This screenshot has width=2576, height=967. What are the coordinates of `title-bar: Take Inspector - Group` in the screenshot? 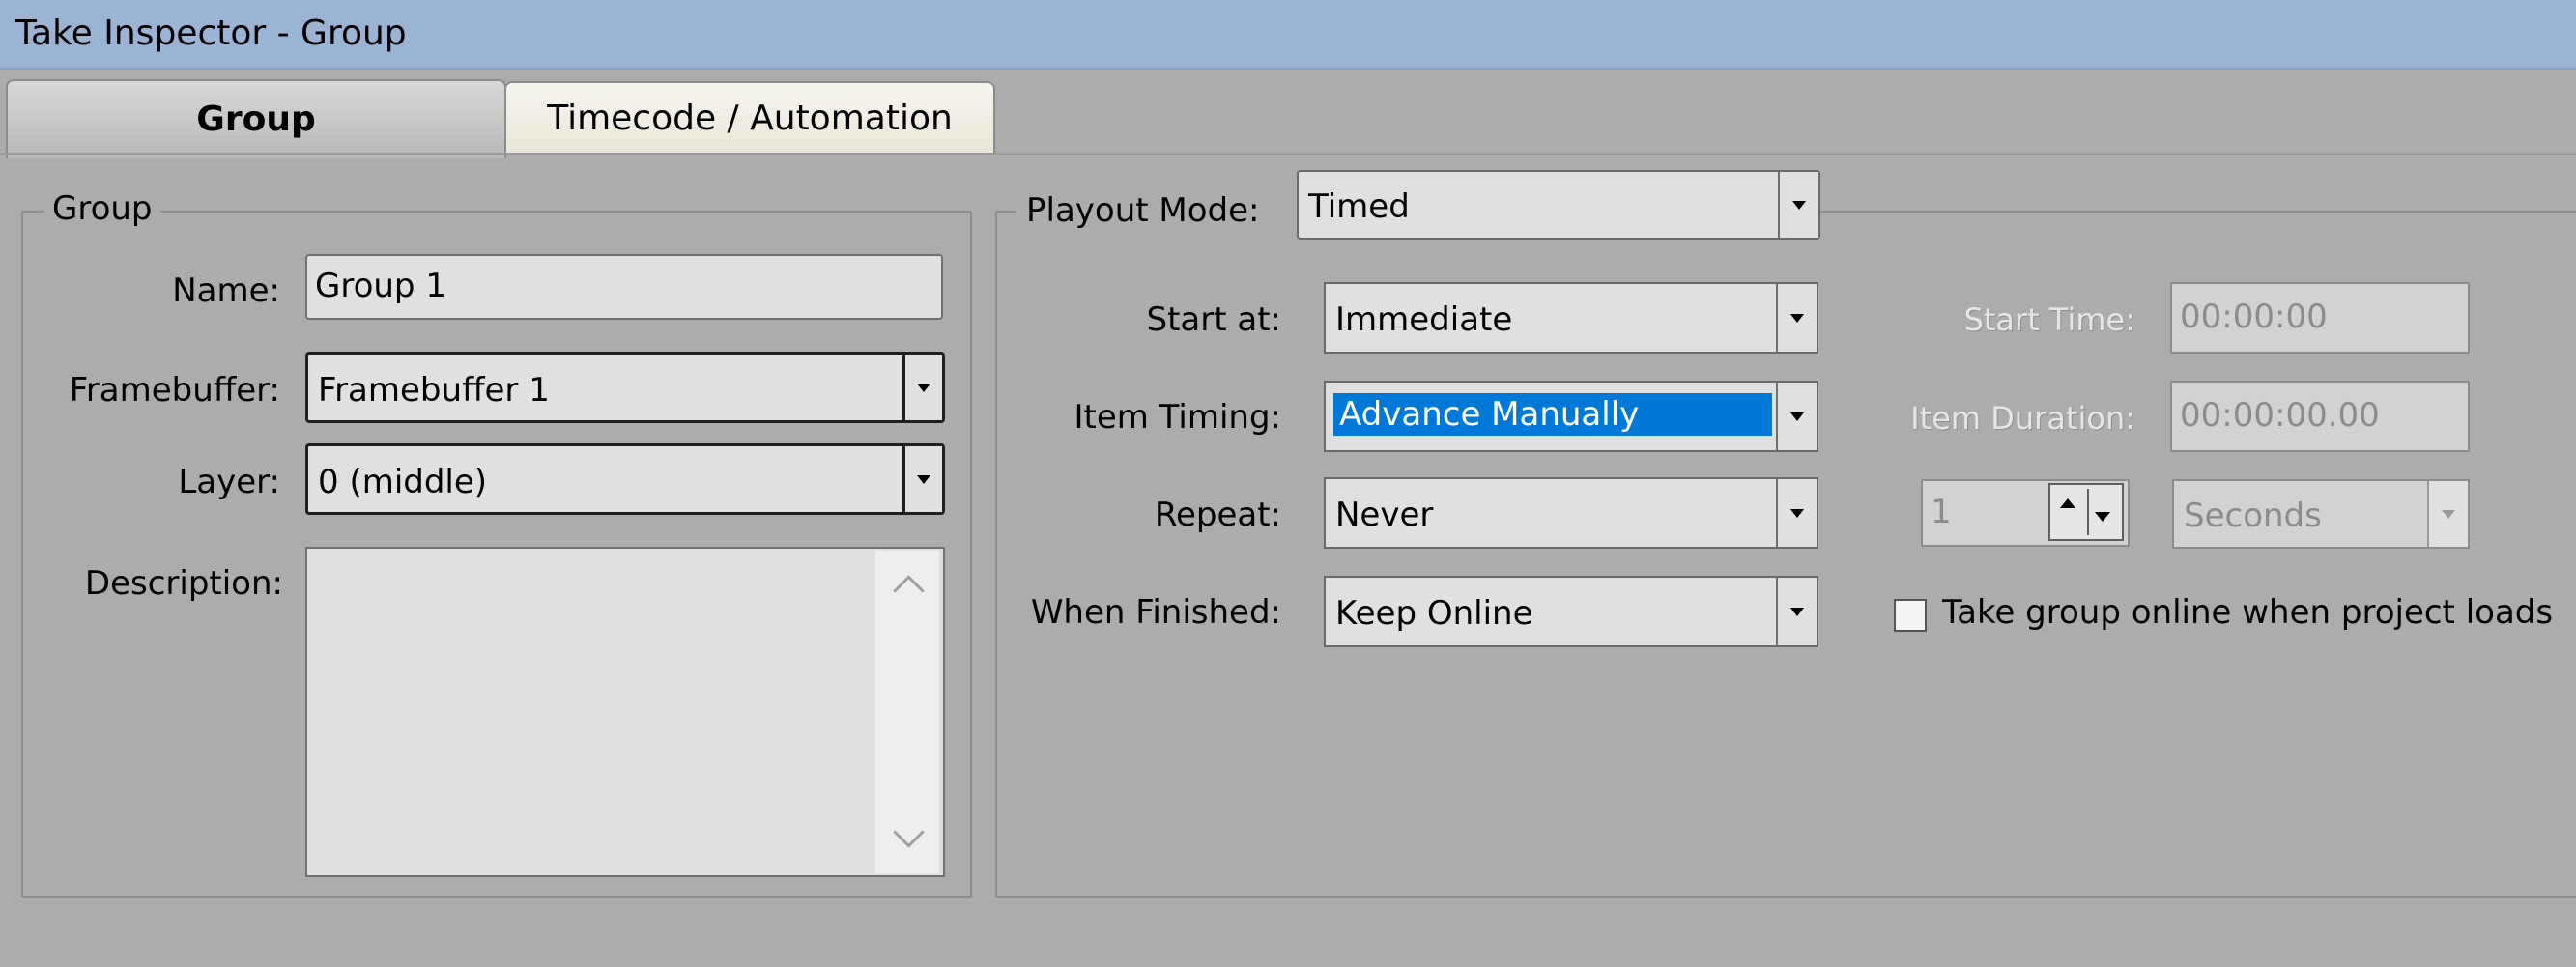 It's located at (1288, 35).